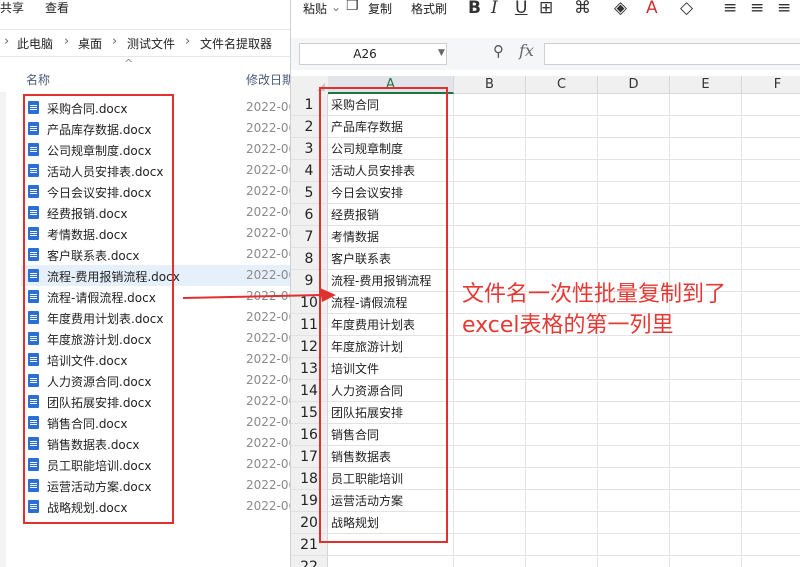 The height and width of the screenshot is (567, 800). Describe the element at coordinates (35, 43) in the screenshot. I see `breadcrumb-this-pc: 此电脑` at that location.